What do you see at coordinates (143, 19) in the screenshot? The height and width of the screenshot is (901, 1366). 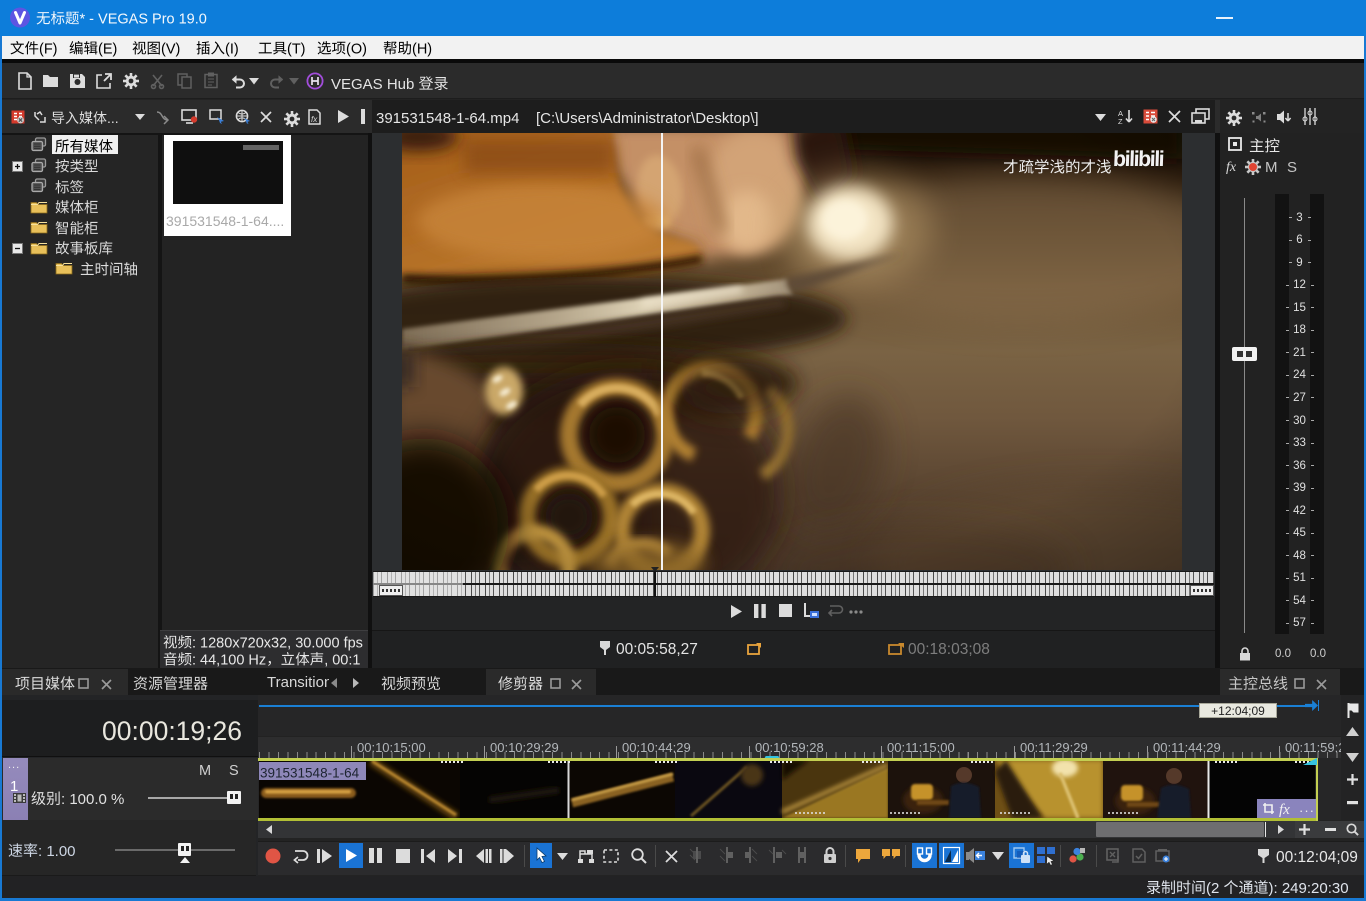 I see `svg-text: * - VEGAS Pro 19.0` at bounding box center [143, 19].